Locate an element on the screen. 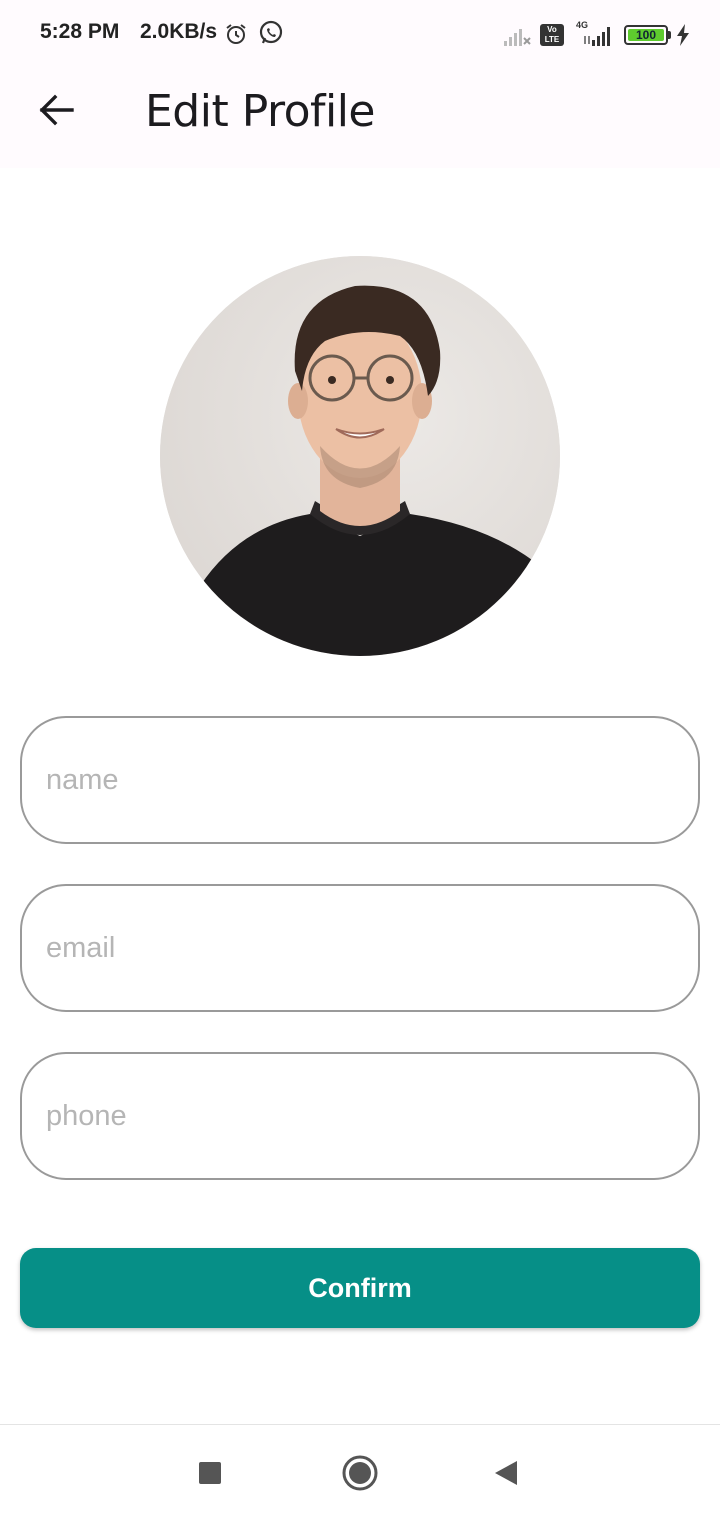 The width and height of the screenshot is (720, 1520). alarm-icon is located at coordinates (236, 34).